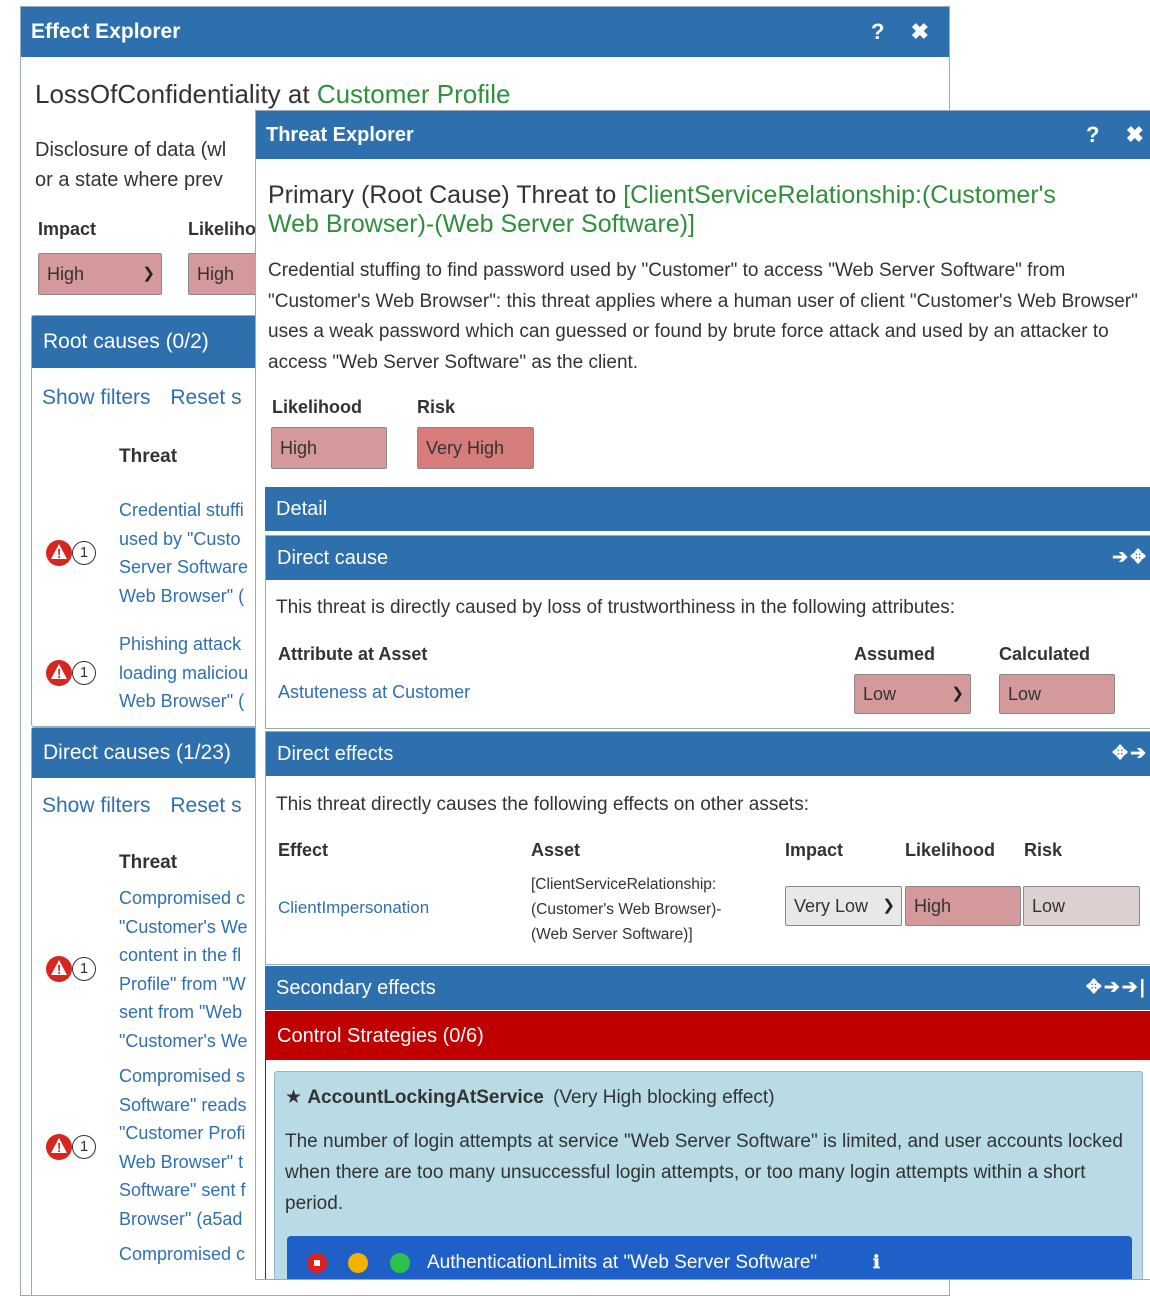 The image size is (1150, 1296). What do you see at coordinates (664, 1097) in the screenshot?
I see `cs-effect: (Very High blocking effect)` at bounding box center [664, 1097].